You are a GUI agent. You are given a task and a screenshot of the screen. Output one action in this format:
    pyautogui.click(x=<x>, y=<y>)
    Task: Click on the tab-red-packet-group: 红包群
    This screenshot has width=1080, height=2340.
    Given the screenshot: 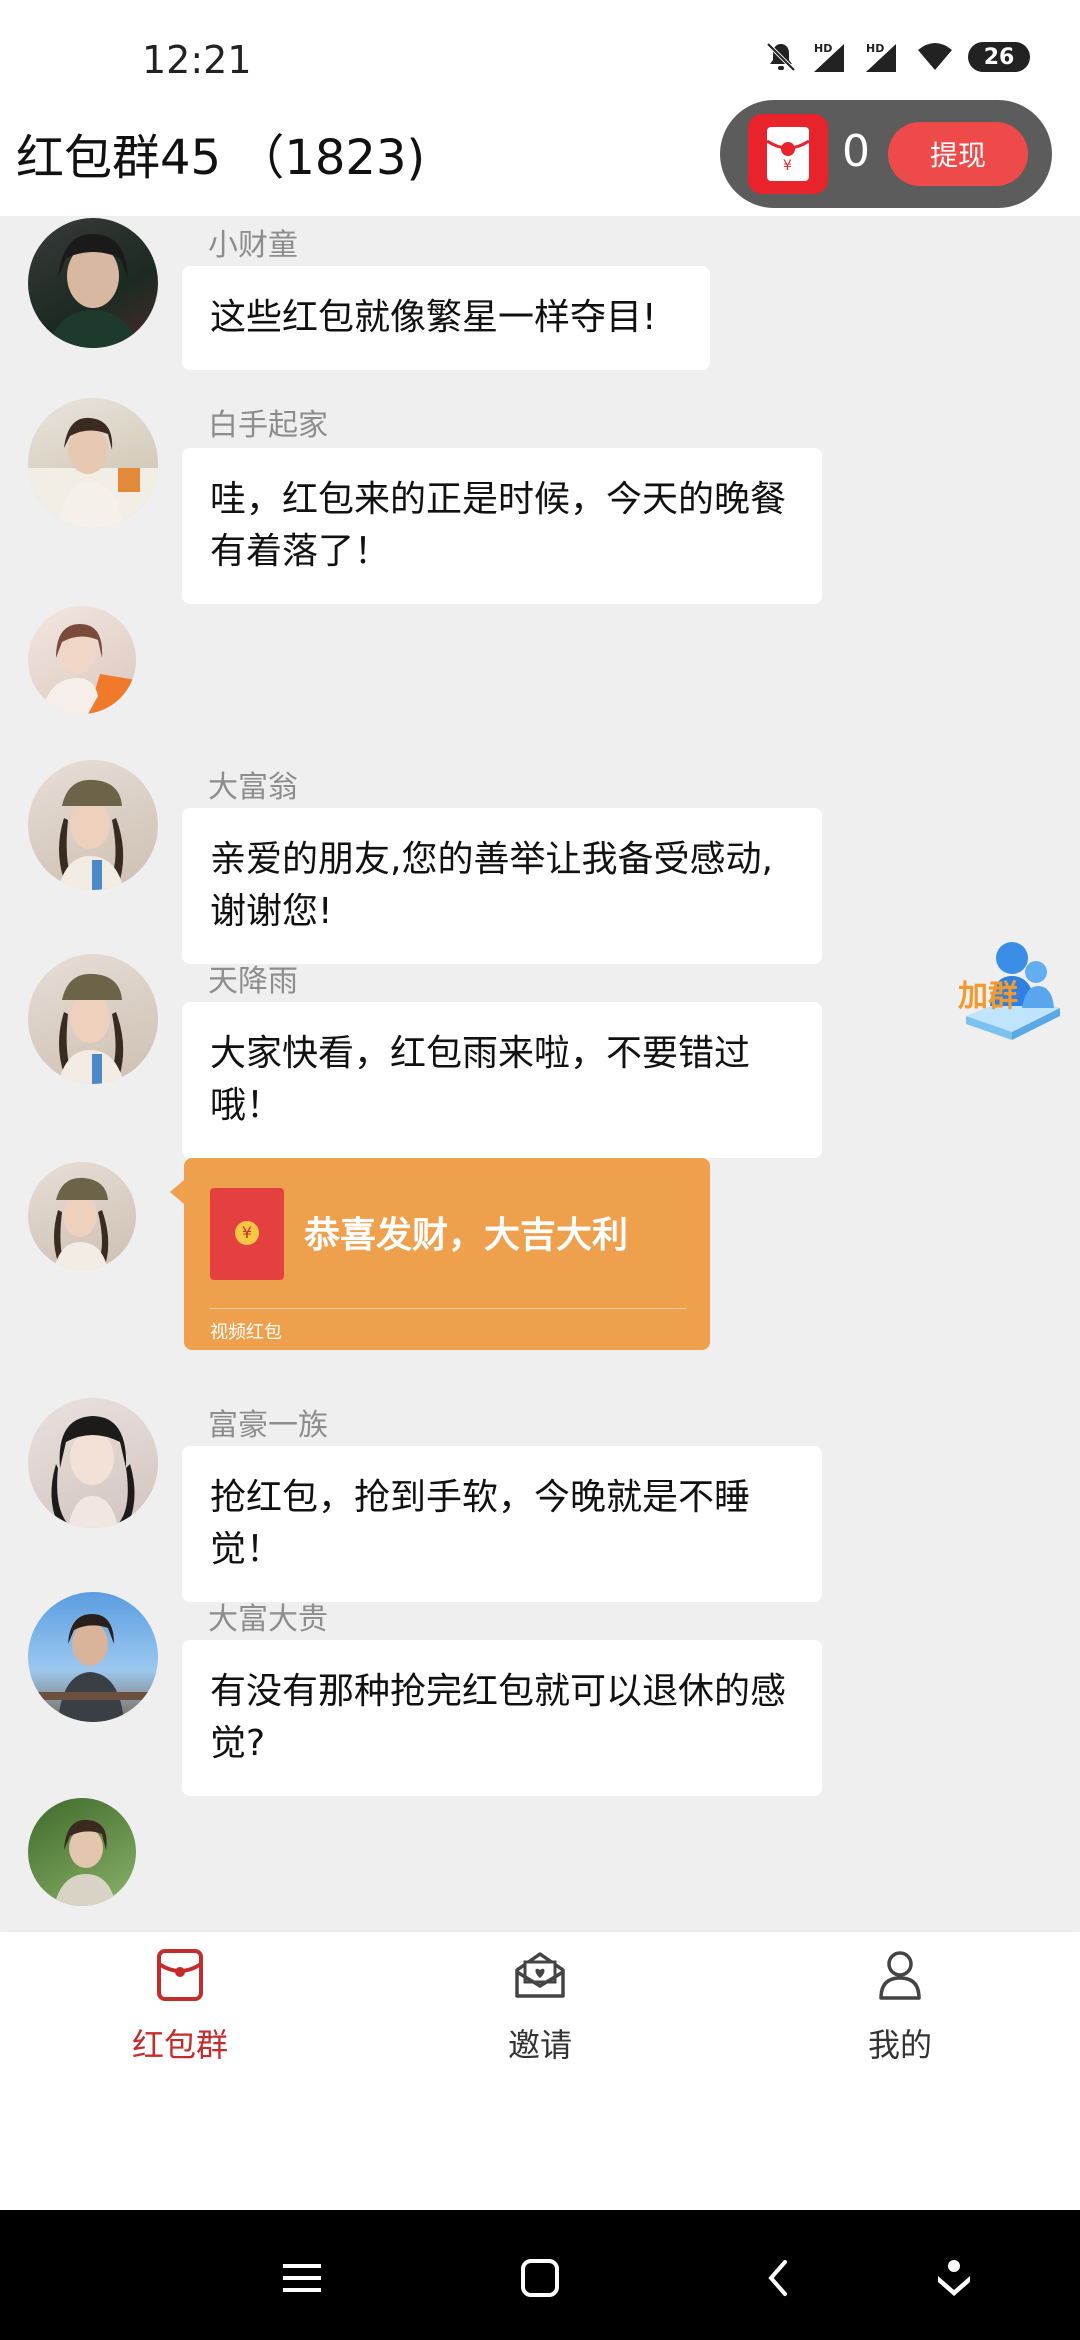 What is the action you would take?
    pyautogui.click(x=180, y=2002)
    